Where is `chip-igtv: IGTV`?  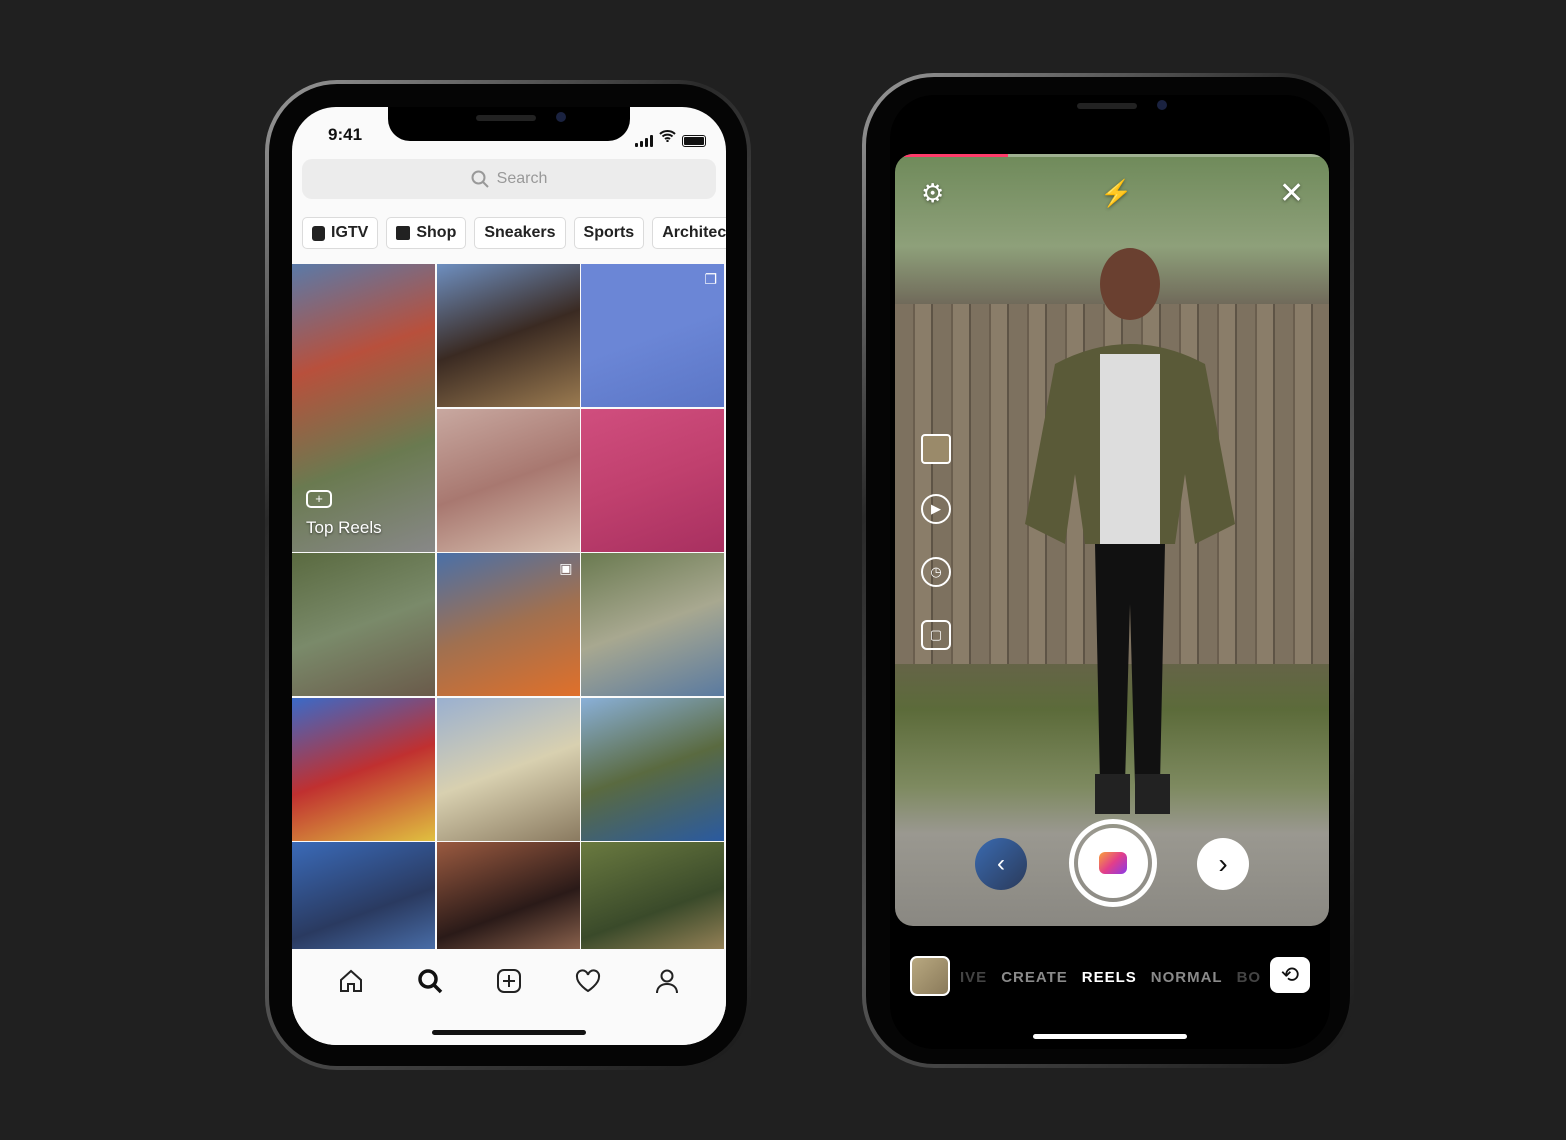
chip-igtv: IGTV is located at coordinates (340, 233).